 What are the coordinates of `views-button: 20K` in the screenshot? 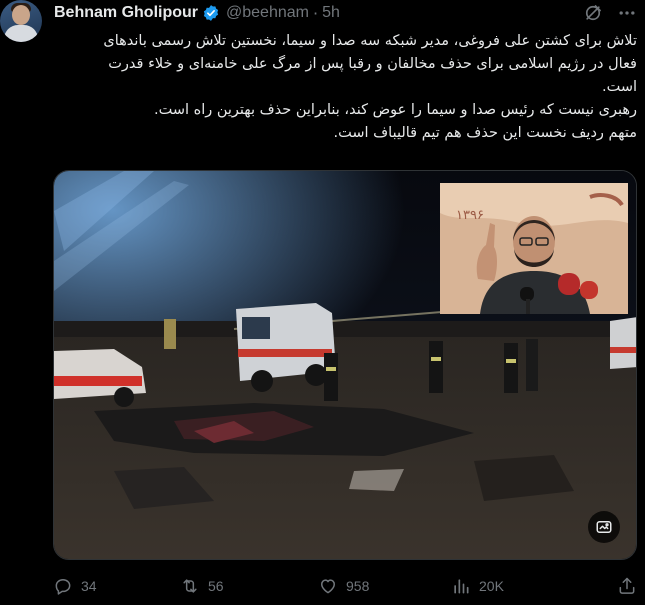 It's located at (477, 586).